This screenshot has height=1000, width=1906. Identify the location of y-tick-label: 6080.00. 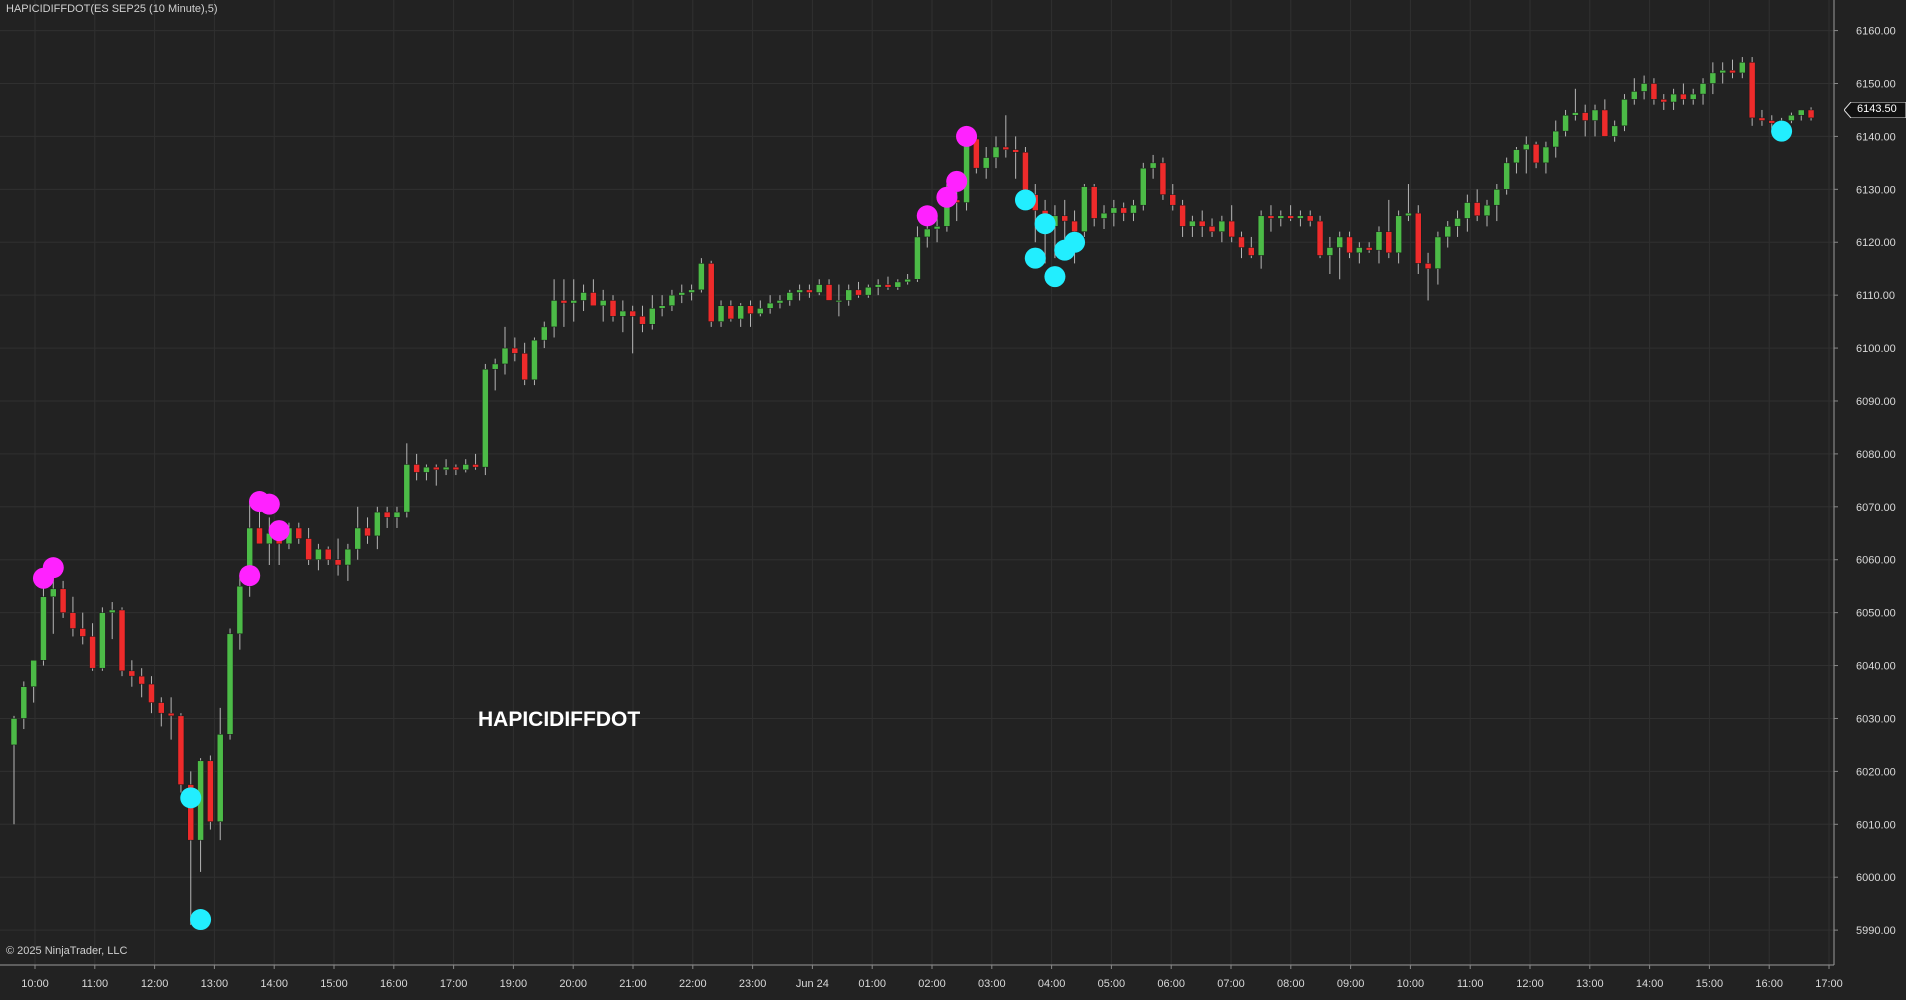
(1876, 455).